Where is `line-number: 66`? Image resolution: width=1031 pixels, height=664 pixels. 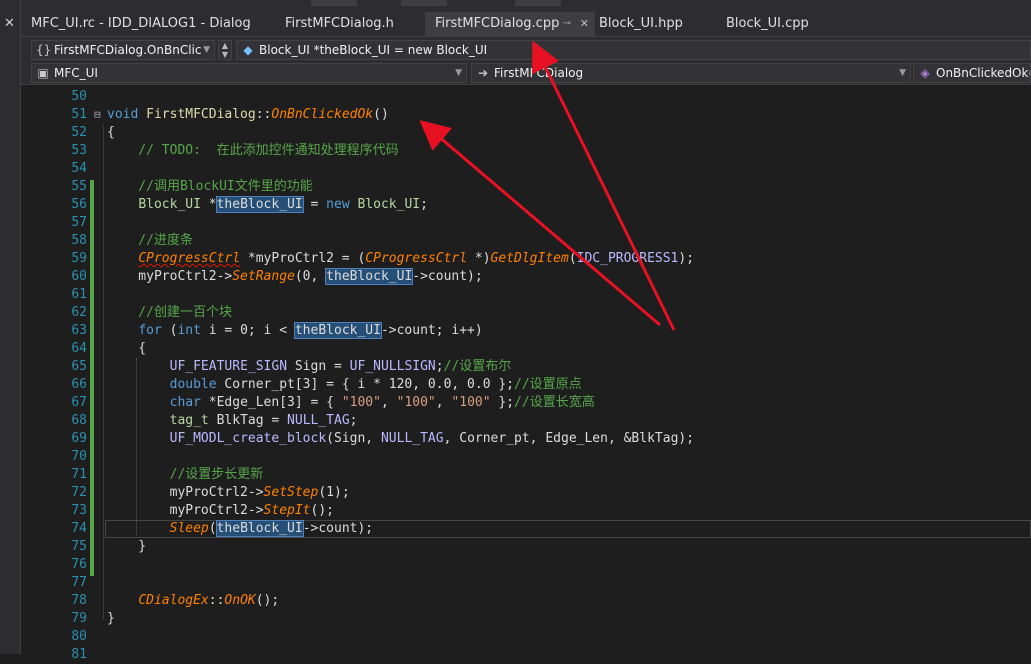
line-number: 66 is located at coordinates (79, 384).